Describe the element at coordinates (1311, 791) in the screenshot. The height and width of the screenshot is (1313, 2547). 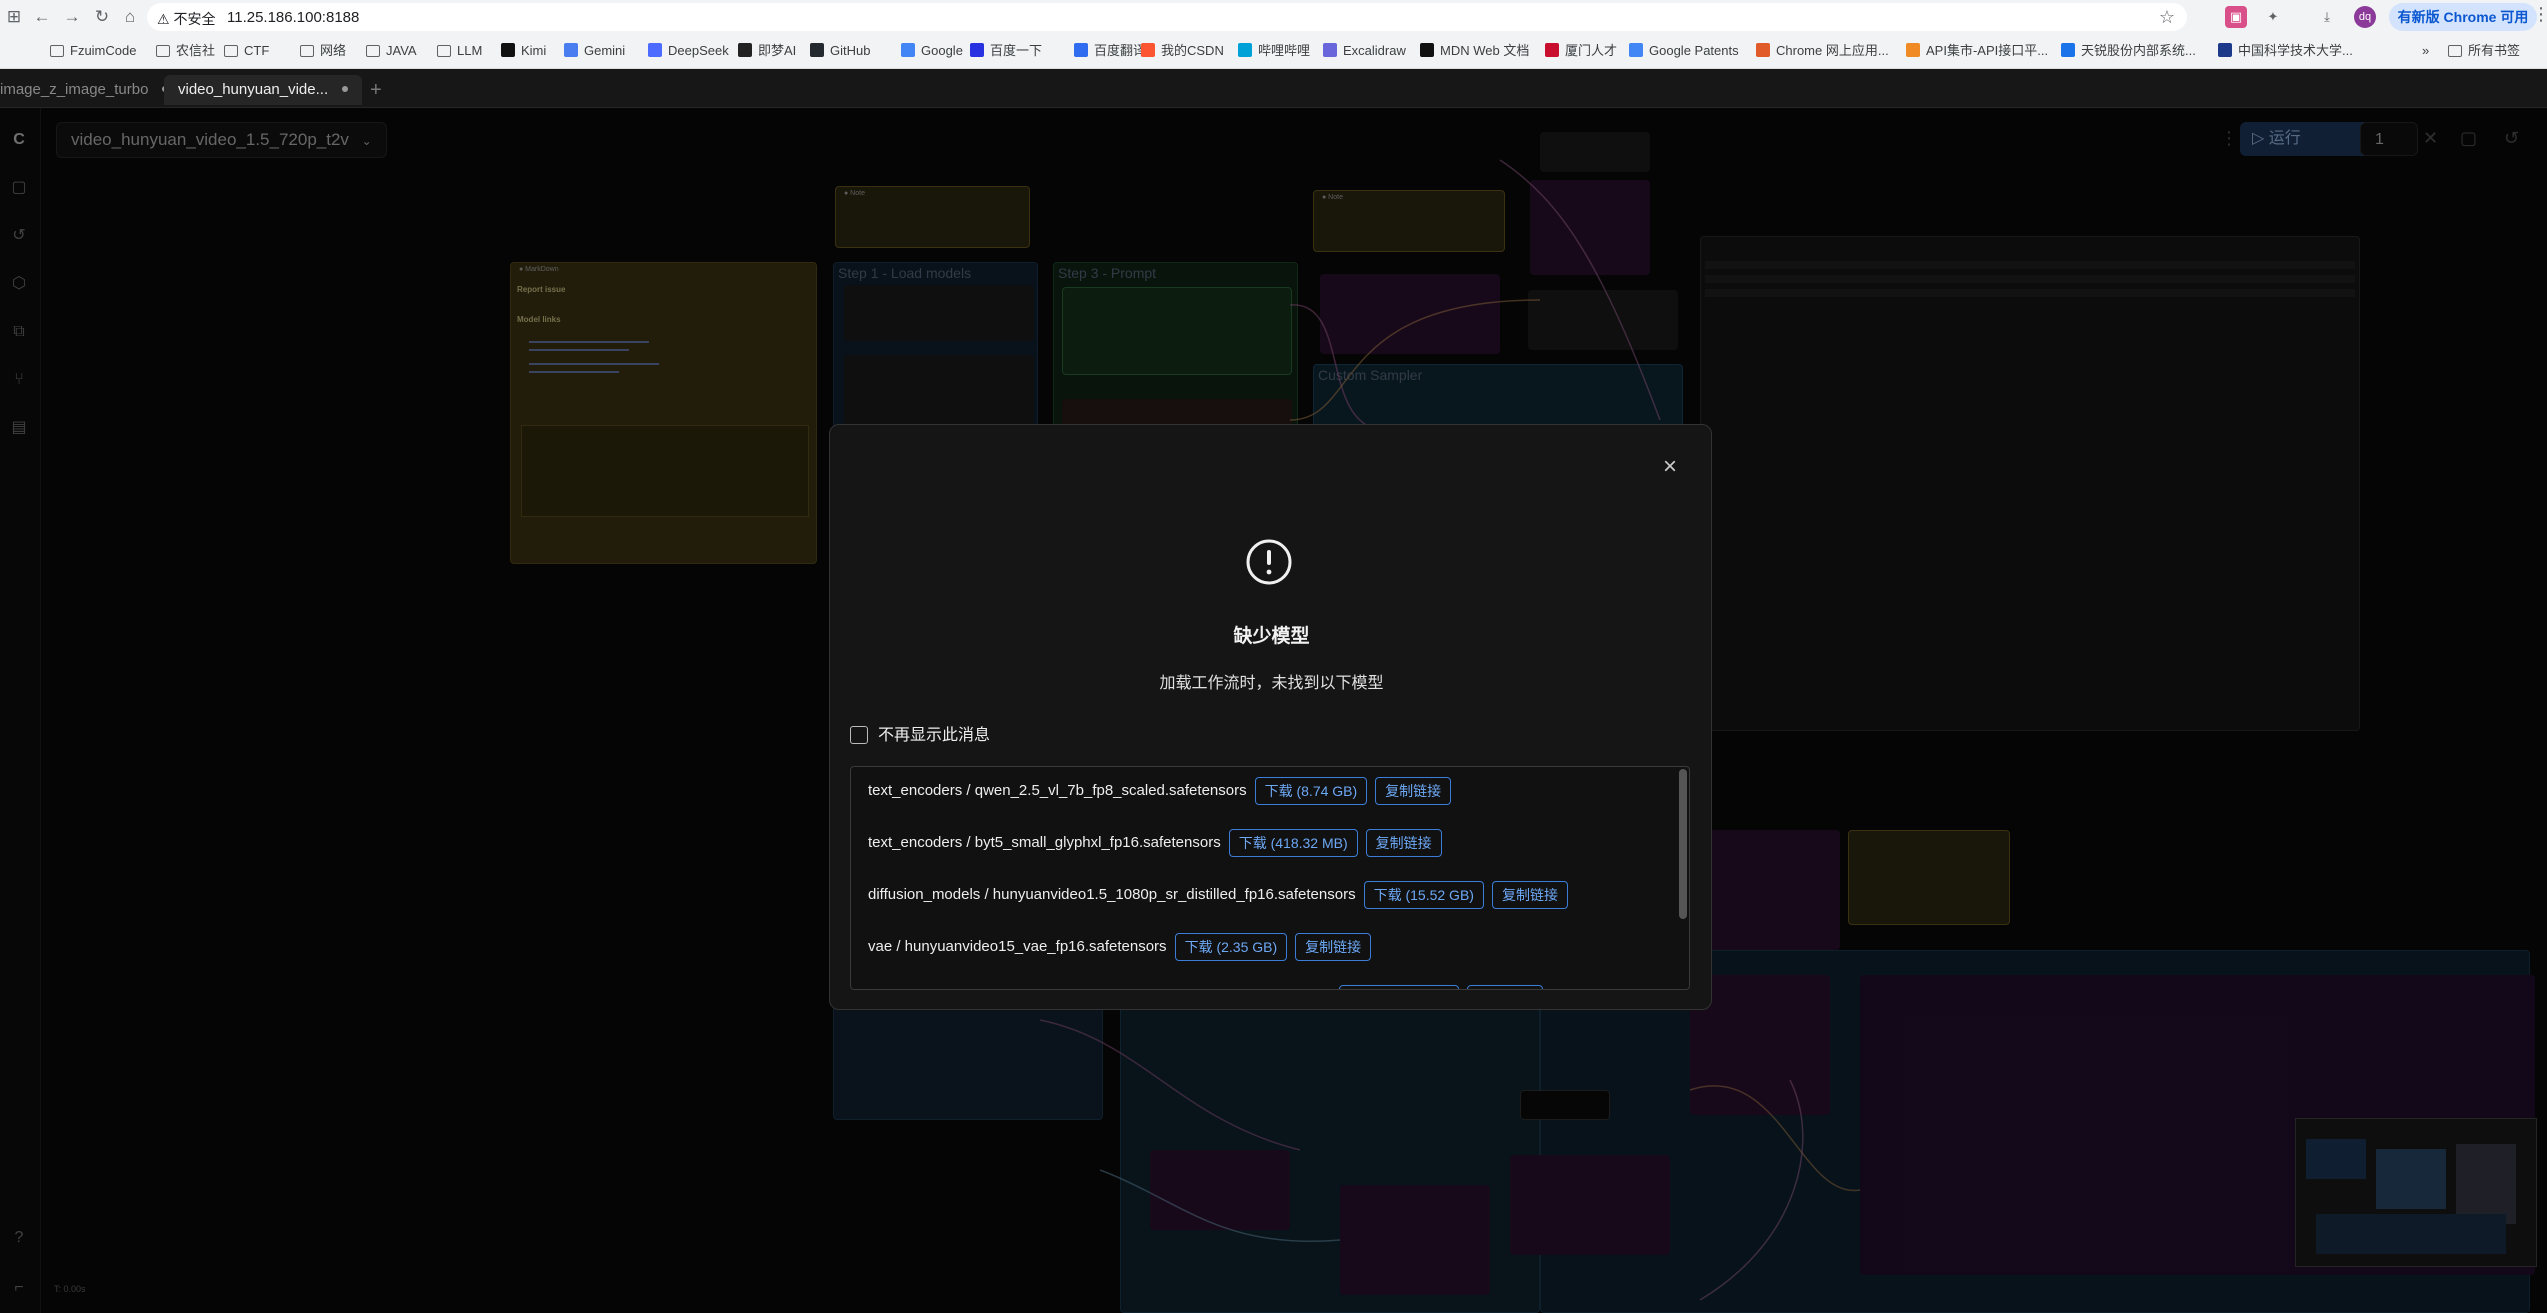
I see `download-button: 下载 (8.74 GB)` at that location.